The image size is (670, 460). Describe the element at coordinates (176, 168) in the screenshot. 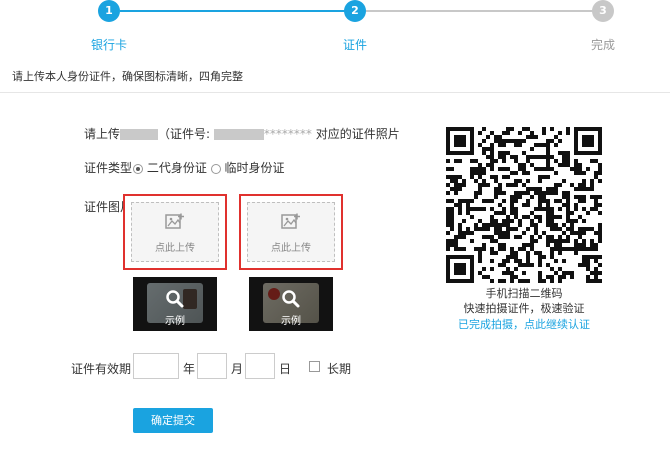

I see `radio-label: 二代身份证` at that location.